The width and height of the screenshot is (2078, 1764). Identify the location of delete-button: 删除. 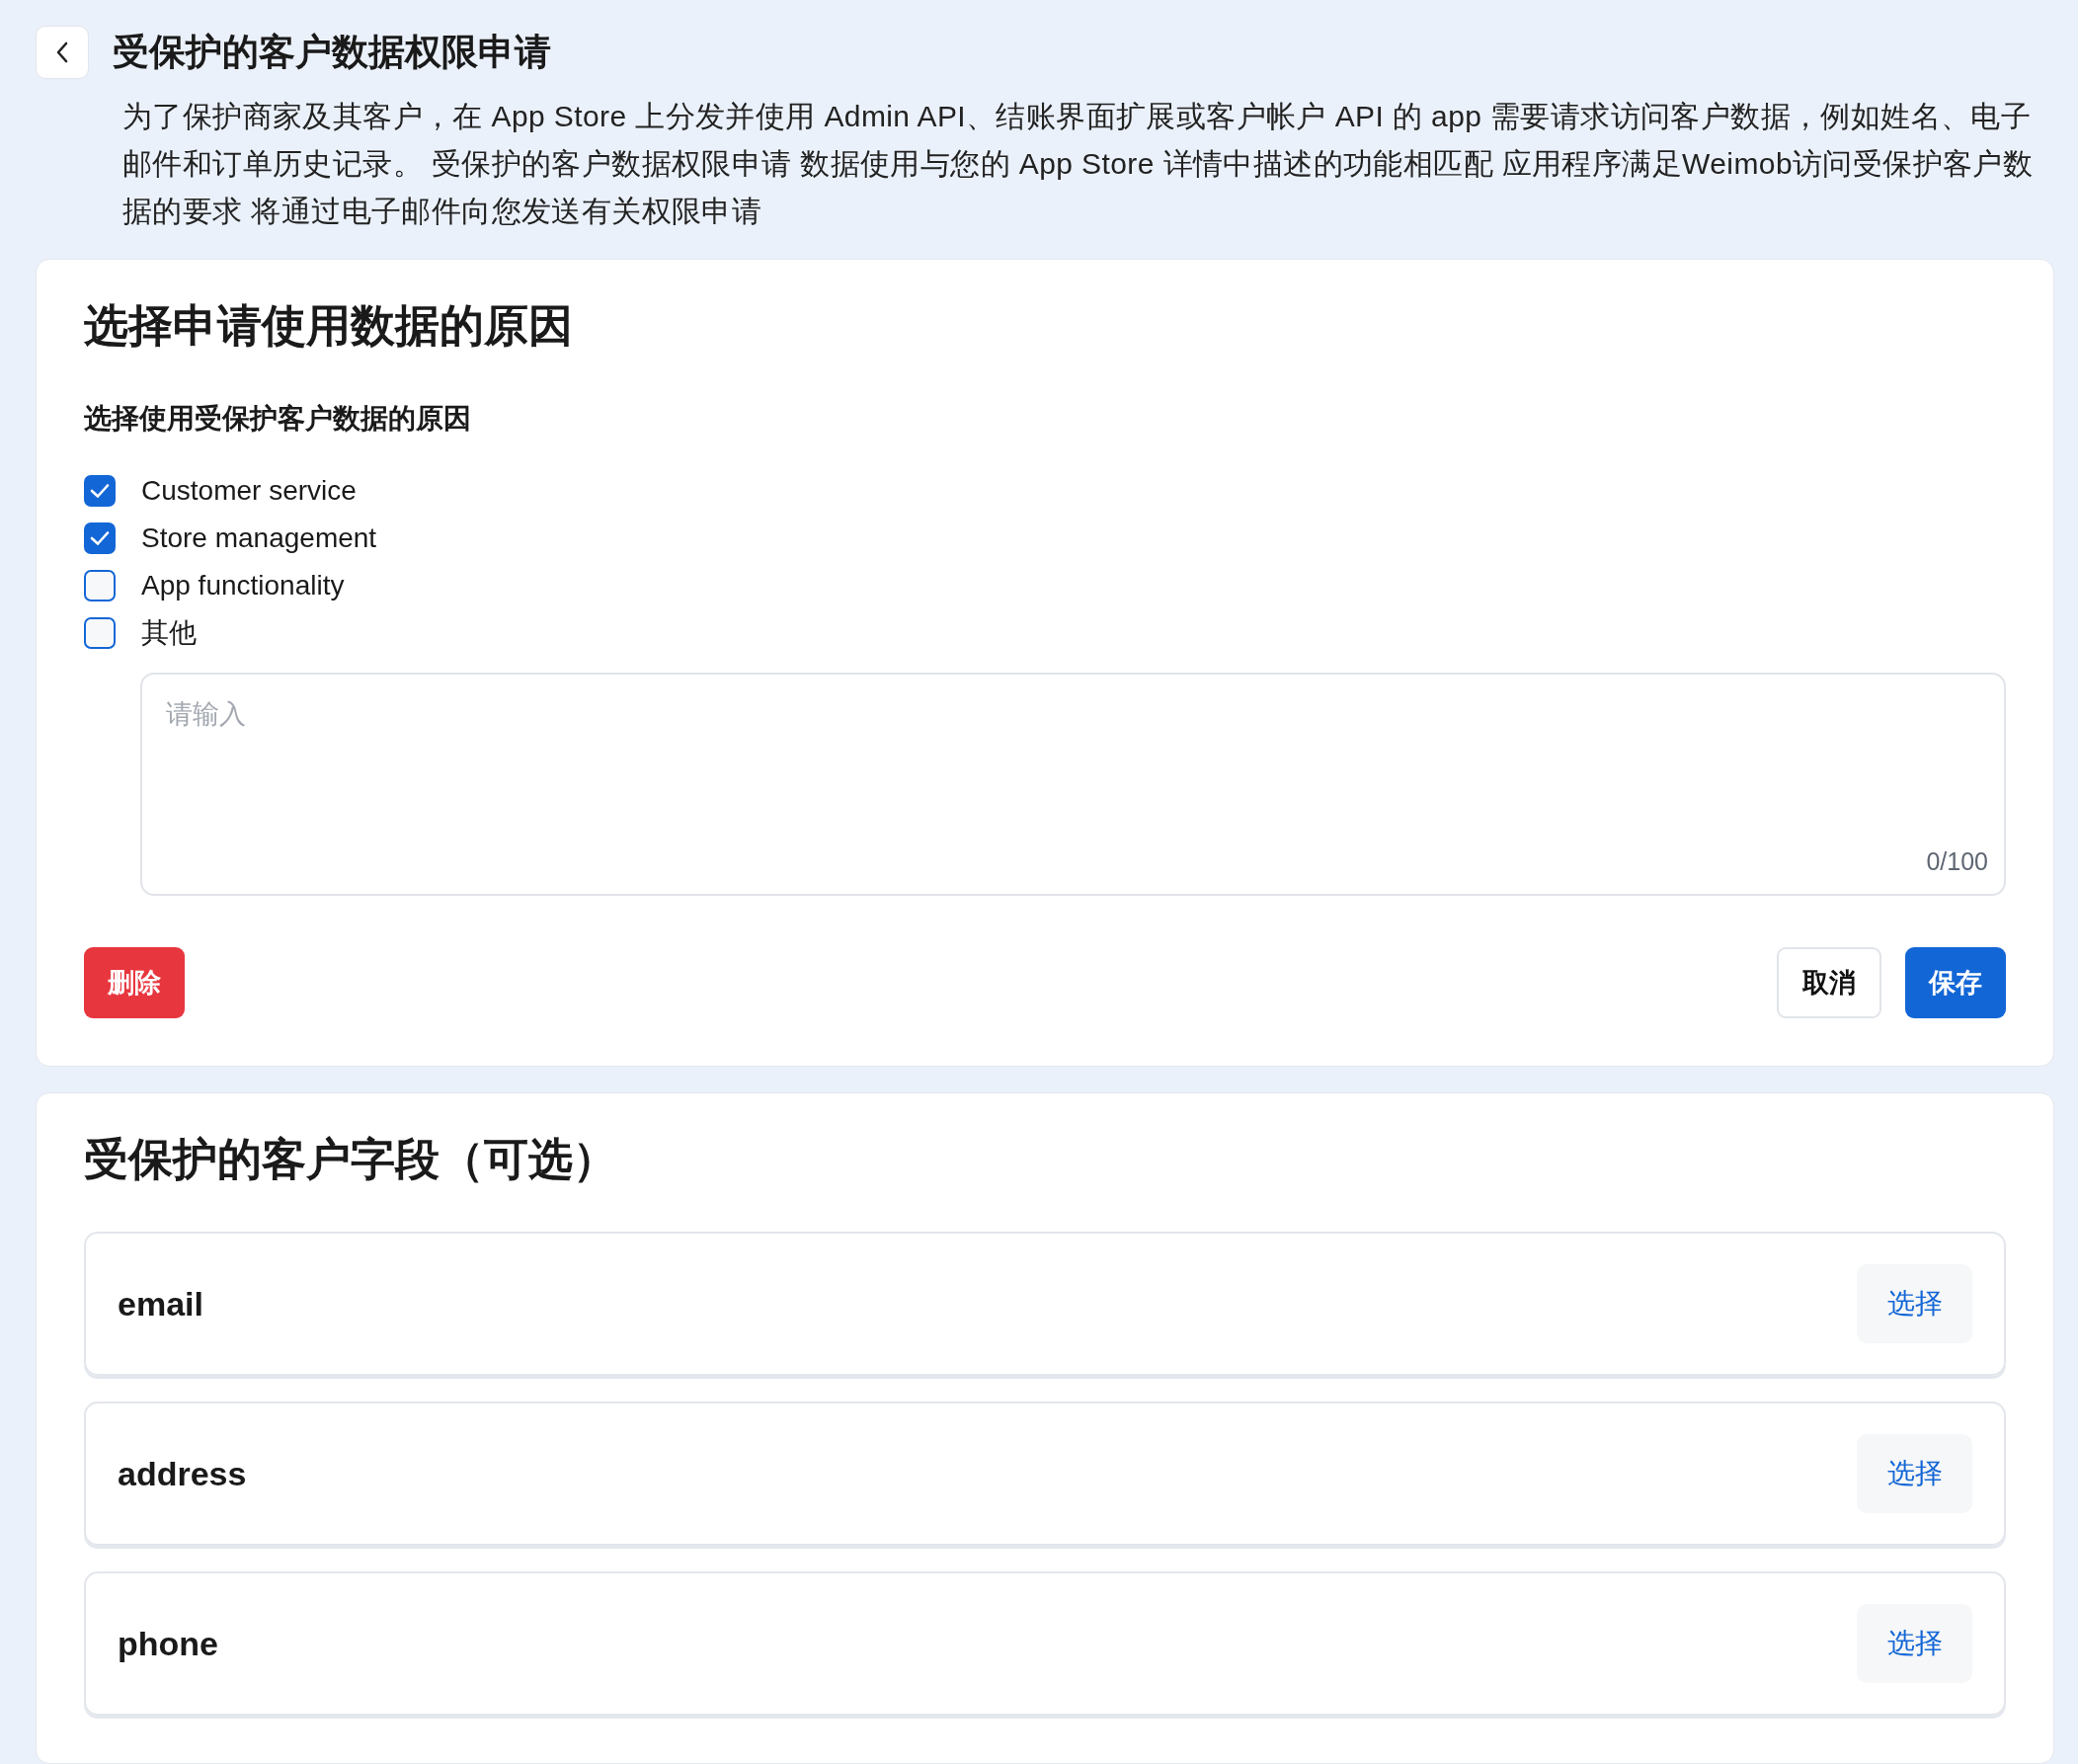
(134, 982).